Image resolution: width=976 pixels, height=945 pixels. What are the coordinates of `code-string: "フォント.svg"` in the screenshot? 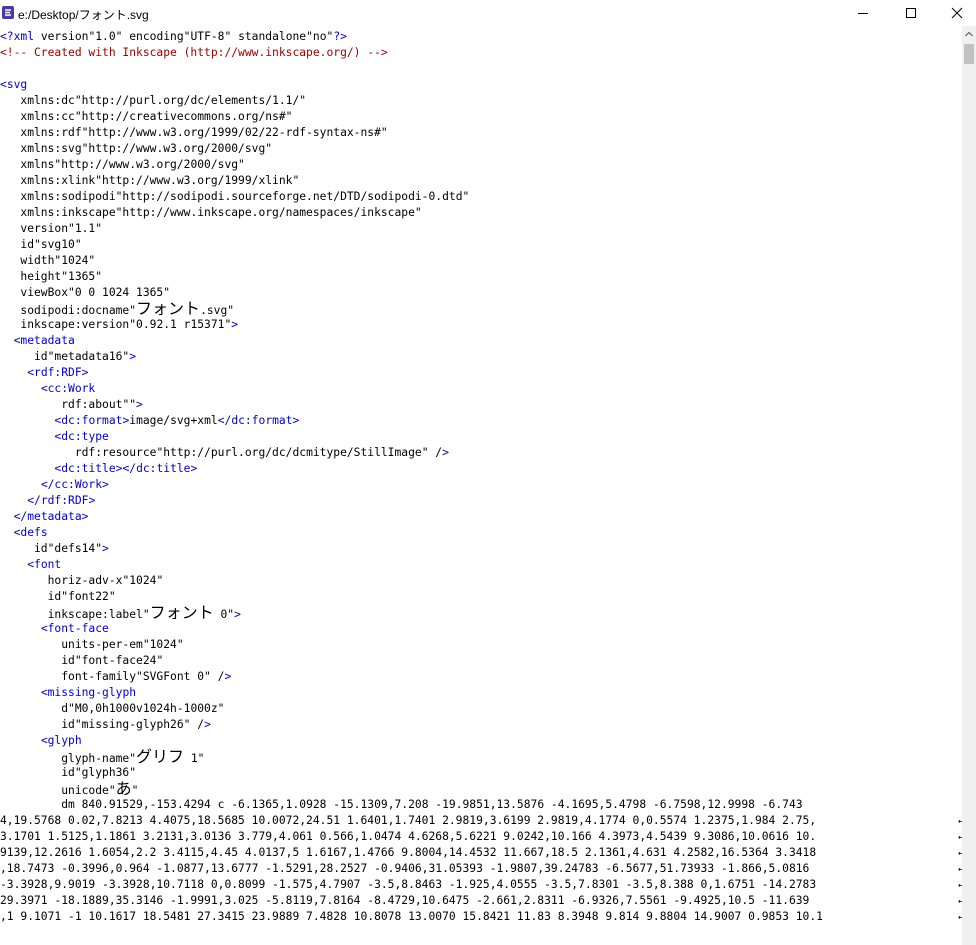 It's located at (181, 309).